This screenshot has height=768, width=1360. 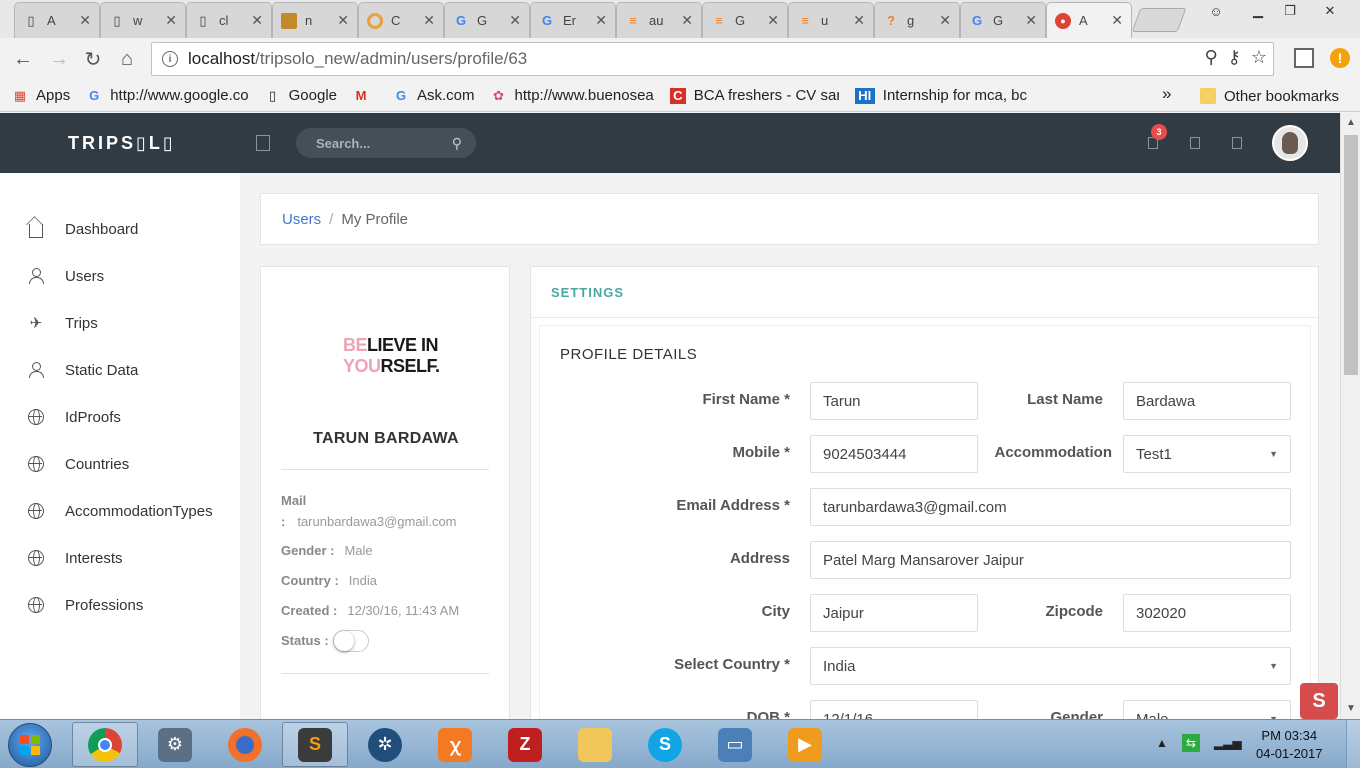 What do you see at coordinates (1195, 143) in the screenshot?
I see `message-icon` at bounding box center [1195, 143].